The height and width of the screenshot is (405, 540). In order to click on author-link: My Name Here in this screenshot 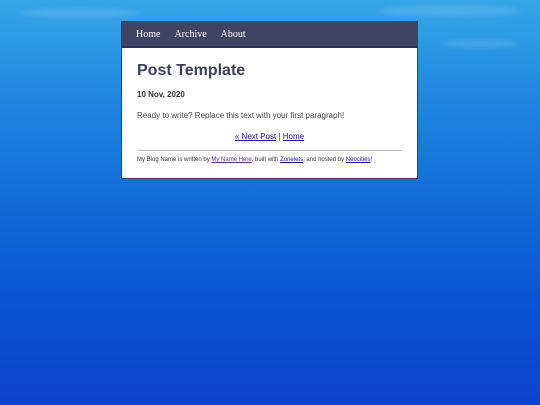, I will do `click(231, 160)`.